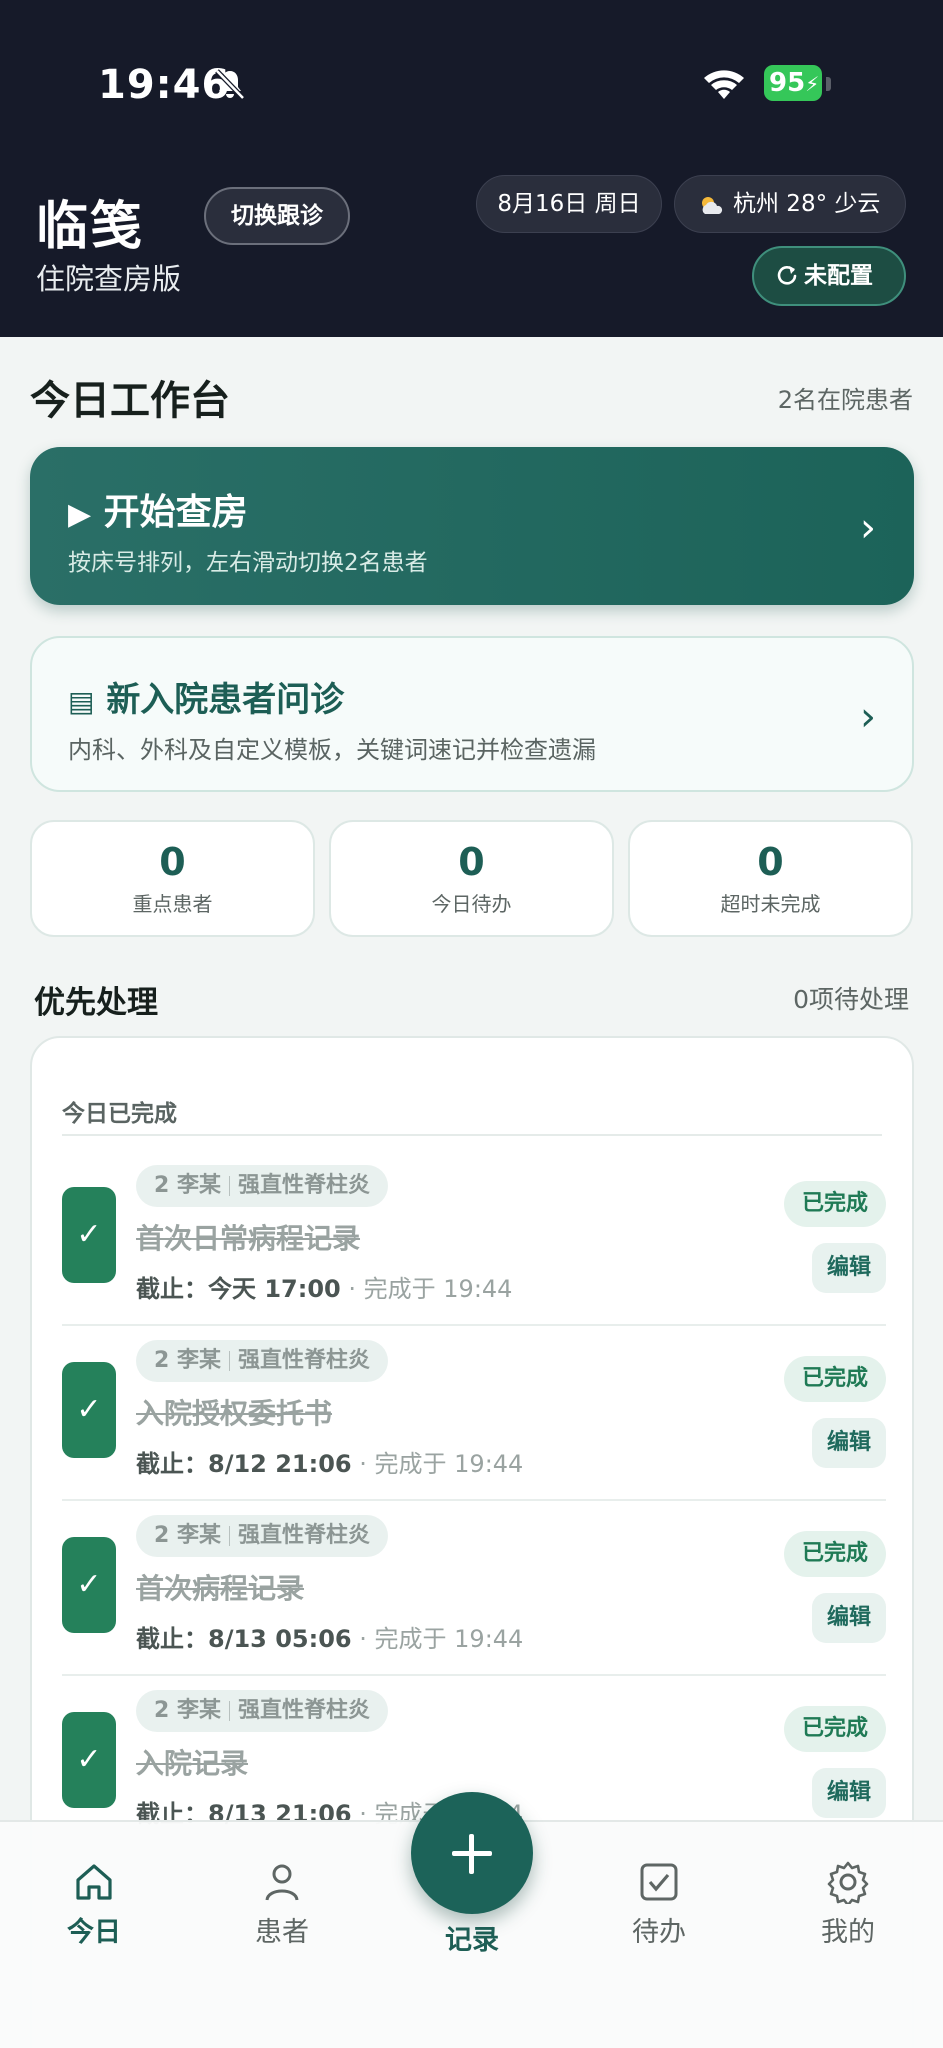  I want to click on due-time: 8/12 21:06, so click(280, 1464).